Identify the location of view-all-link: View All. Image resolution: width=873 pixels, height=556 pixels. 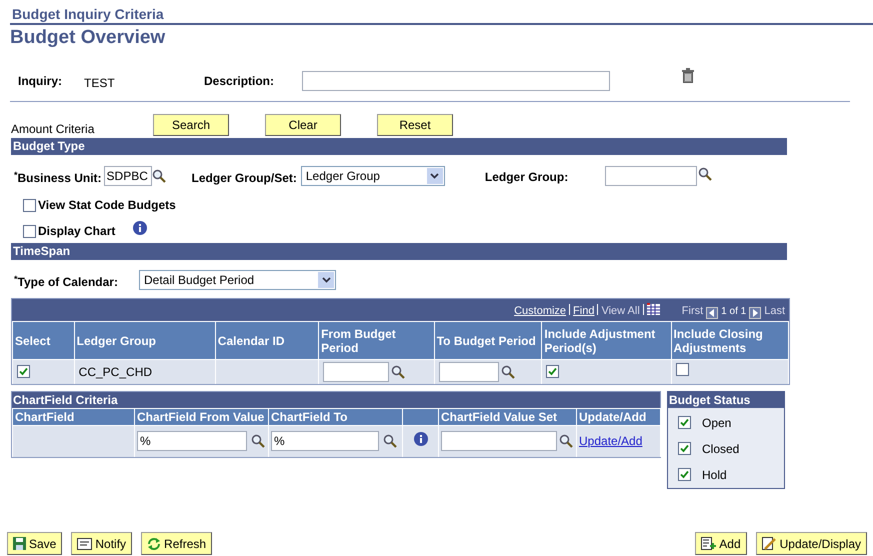
(620, 310).